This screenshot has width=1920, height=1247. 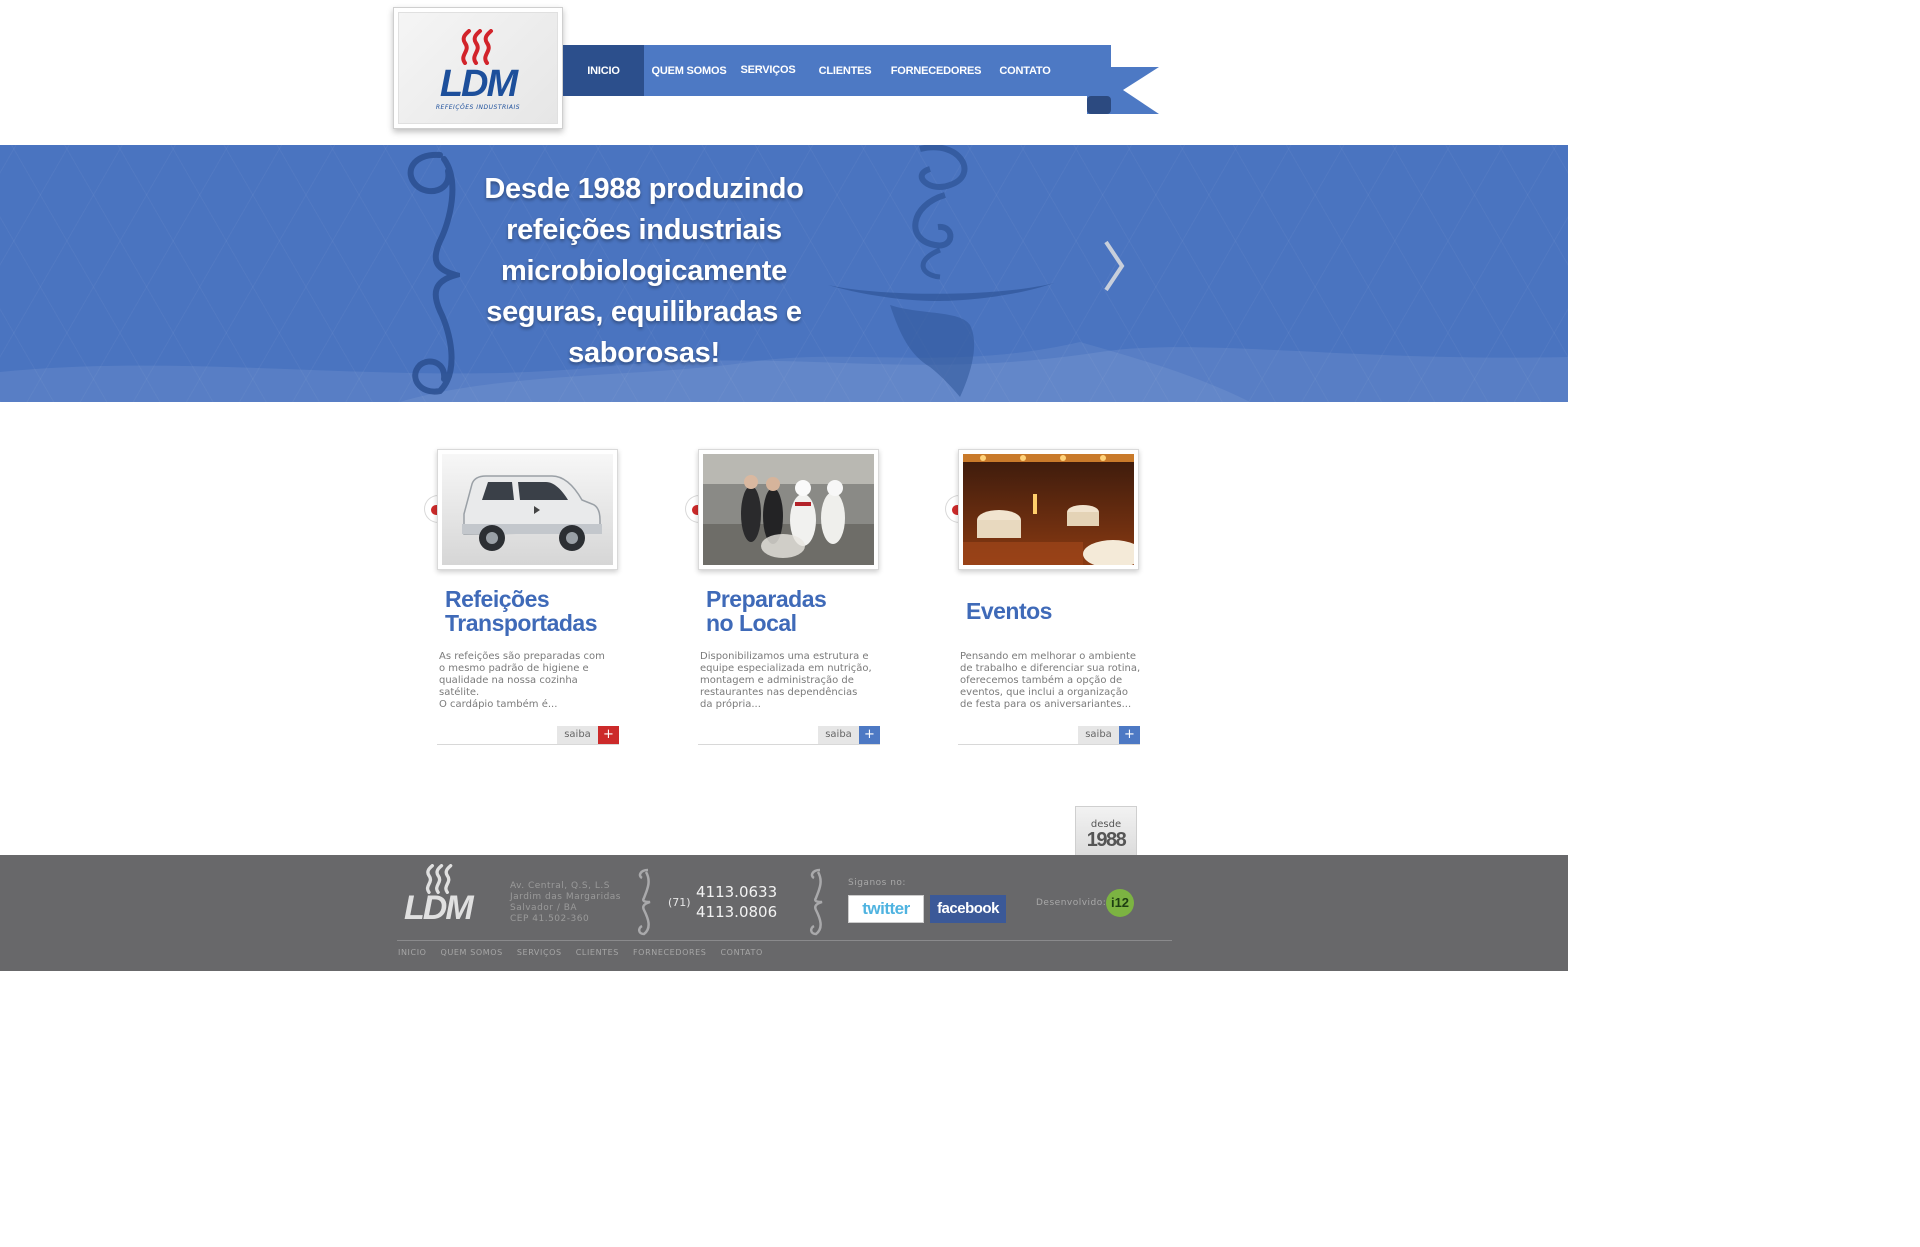 I want to click on address-line: Jardim das Margaridas, so click(x=565, y=897).